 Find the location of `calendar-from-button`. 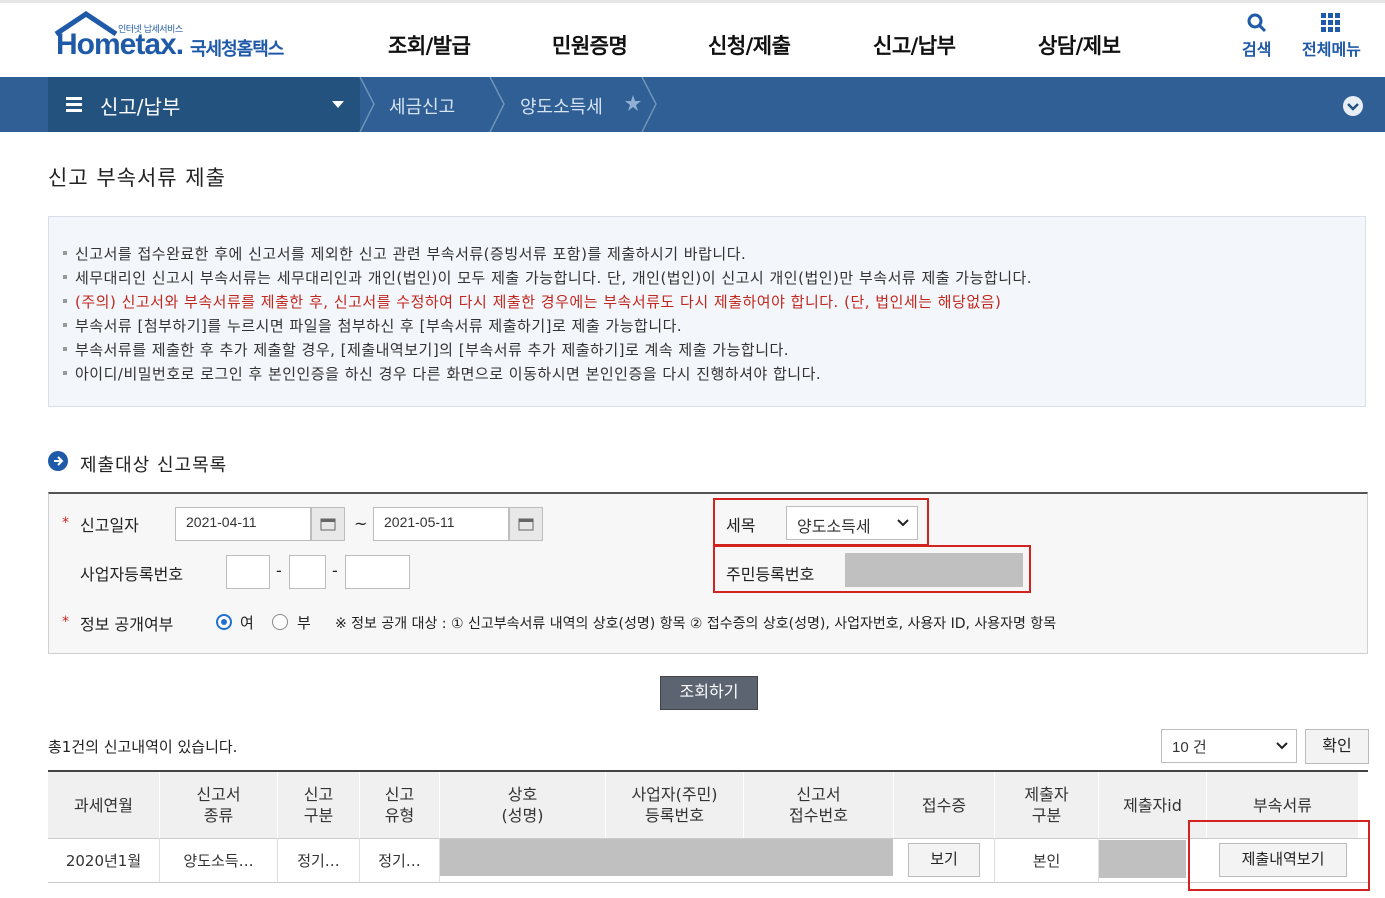

calendar-from-button is located at coordinates (328, 524).